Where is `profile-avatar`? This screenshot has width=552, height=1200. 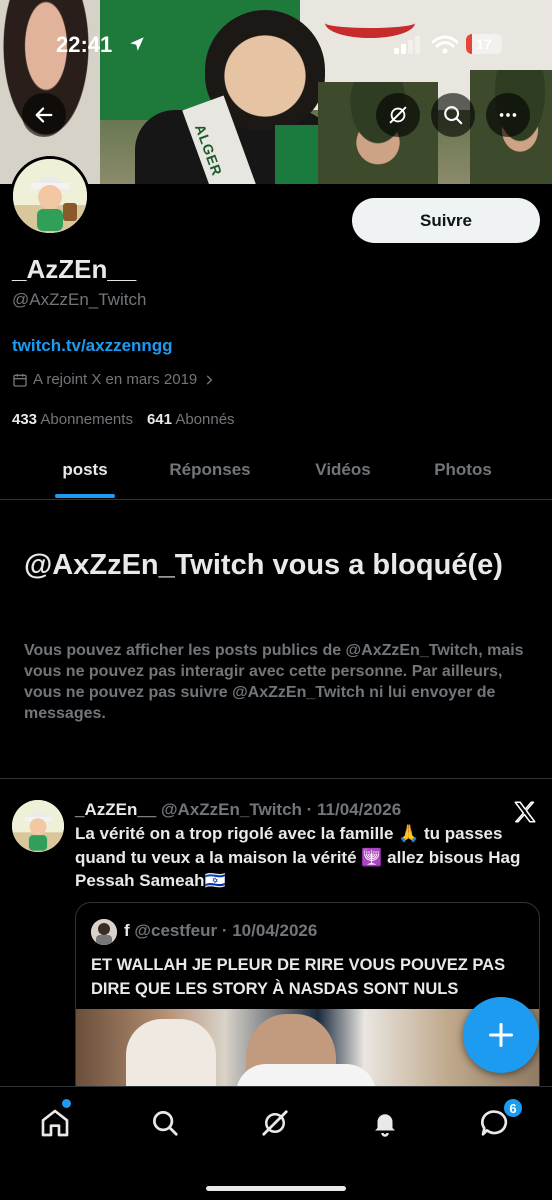
profile-avatar is located at coordinates (50, 196).